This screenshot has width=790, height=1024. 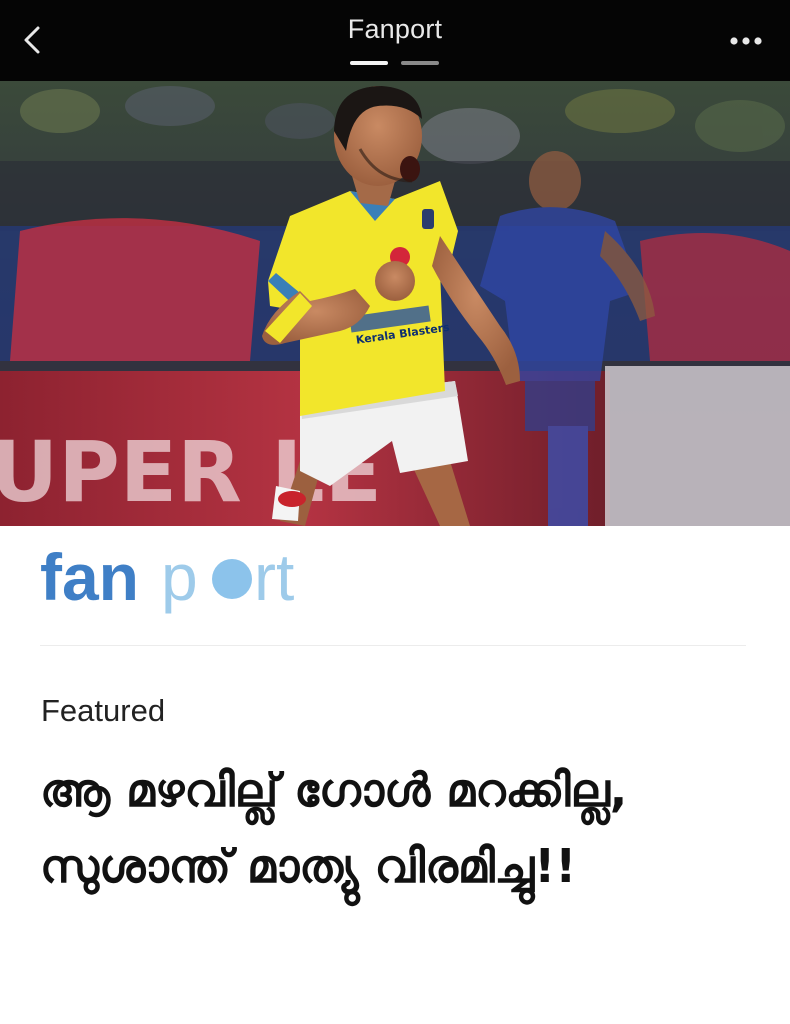 I want to click on top-bar: Fanport, so click(x=395, y=40).